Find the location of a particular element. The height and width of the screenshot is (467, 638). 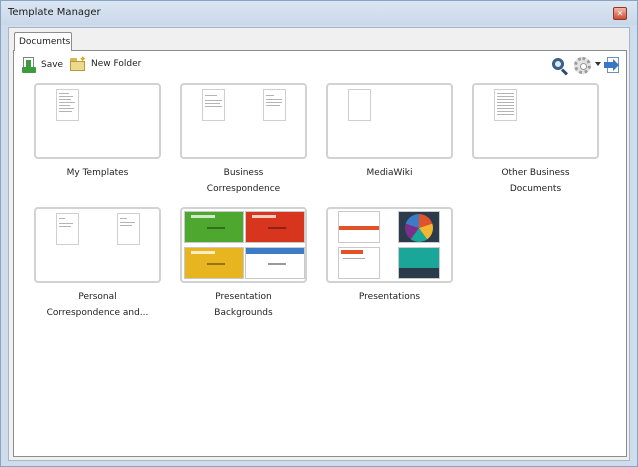

new-folder-button: ✦ New Folder is located at coordinates (106, 63).